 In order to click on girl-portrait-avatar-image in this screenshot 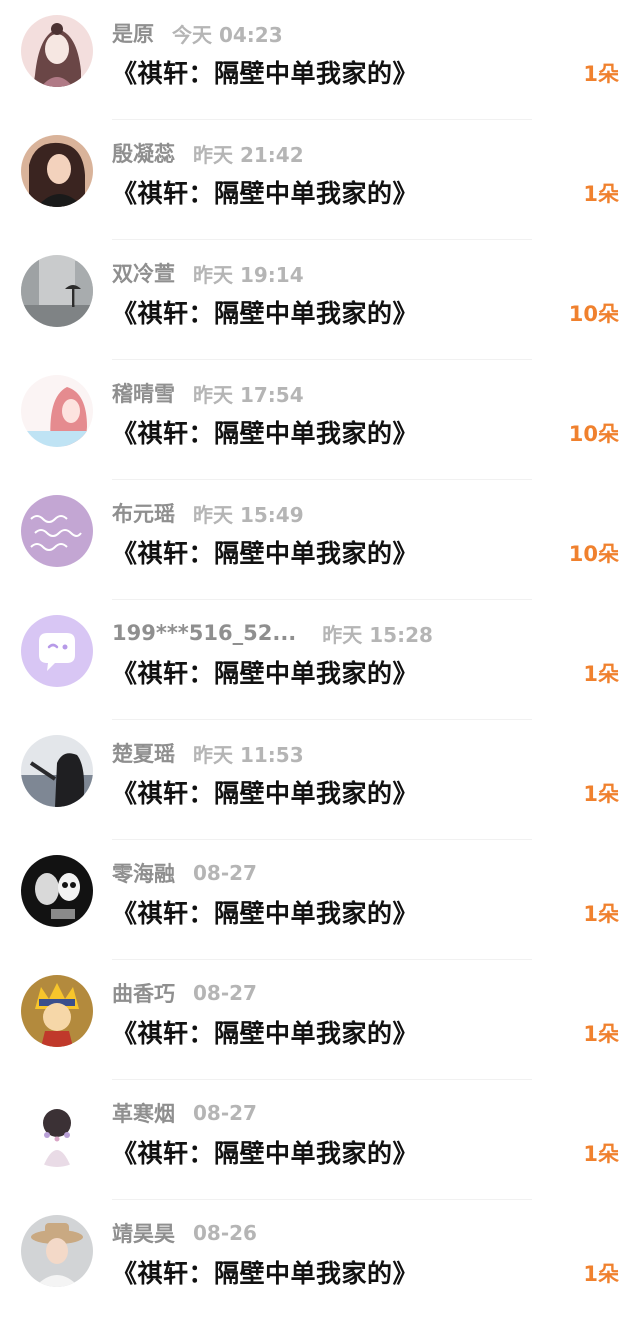, I will do `click(57, 51)`.